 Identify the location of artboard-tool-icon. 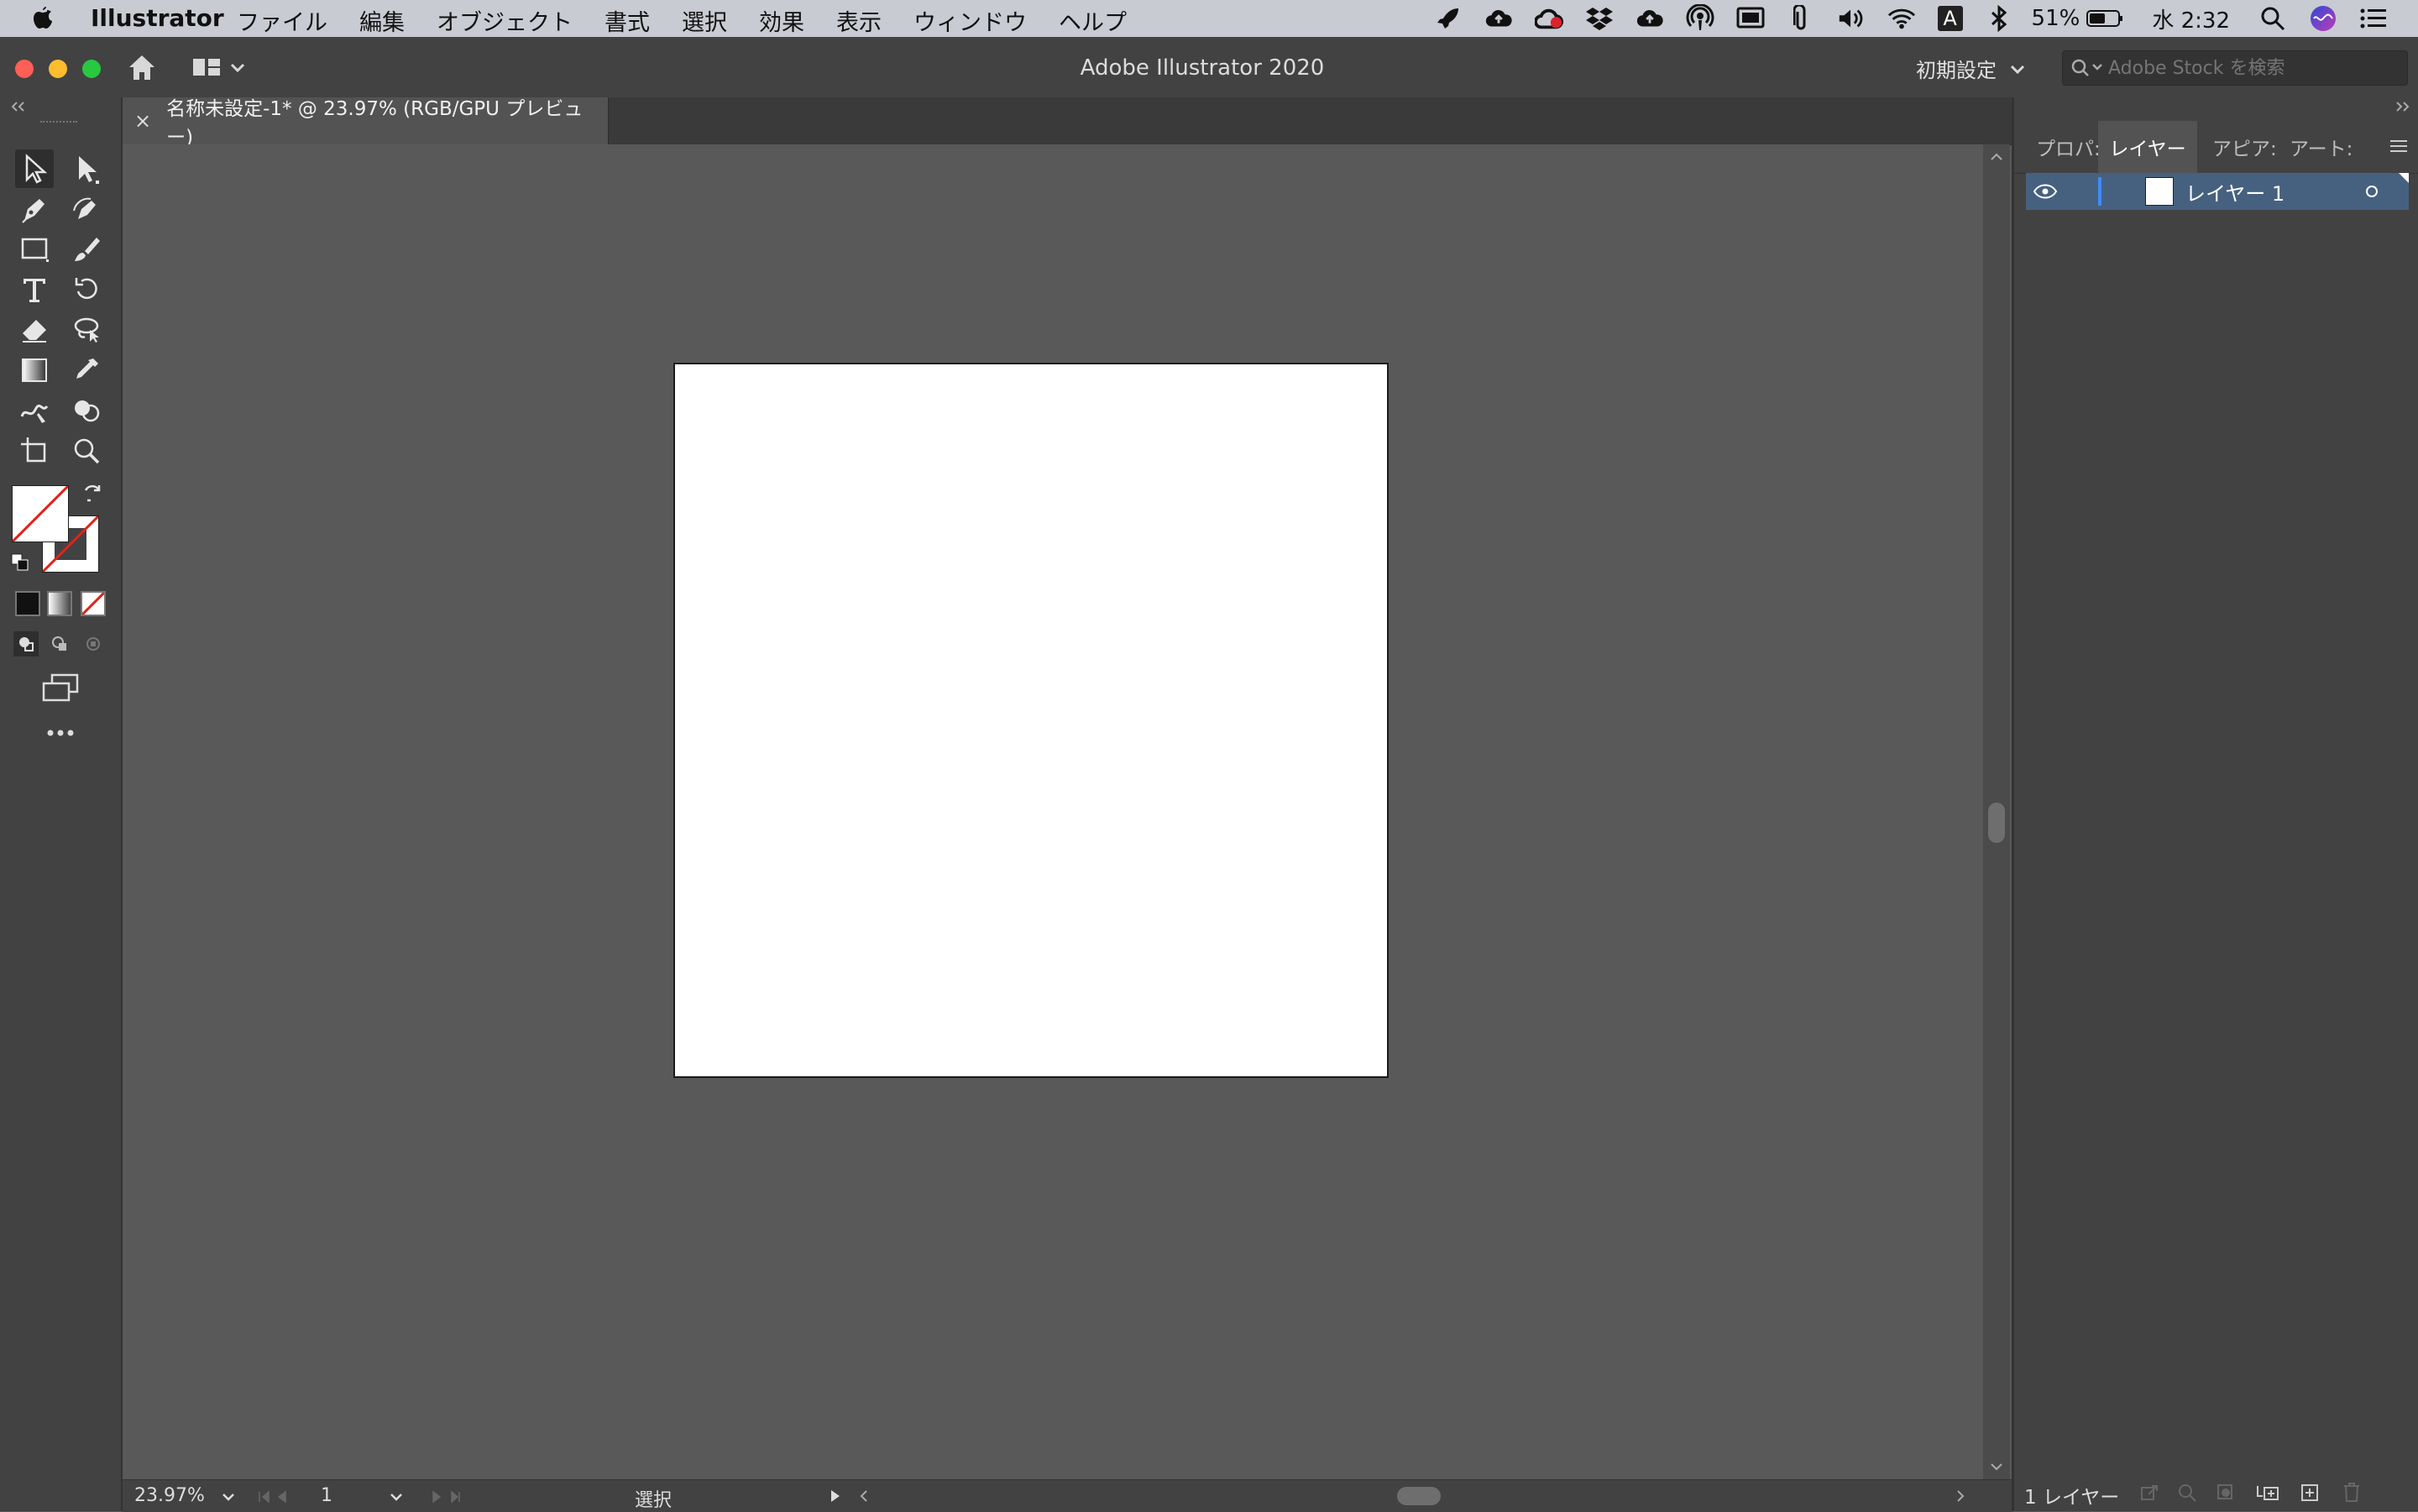
(34, 451).